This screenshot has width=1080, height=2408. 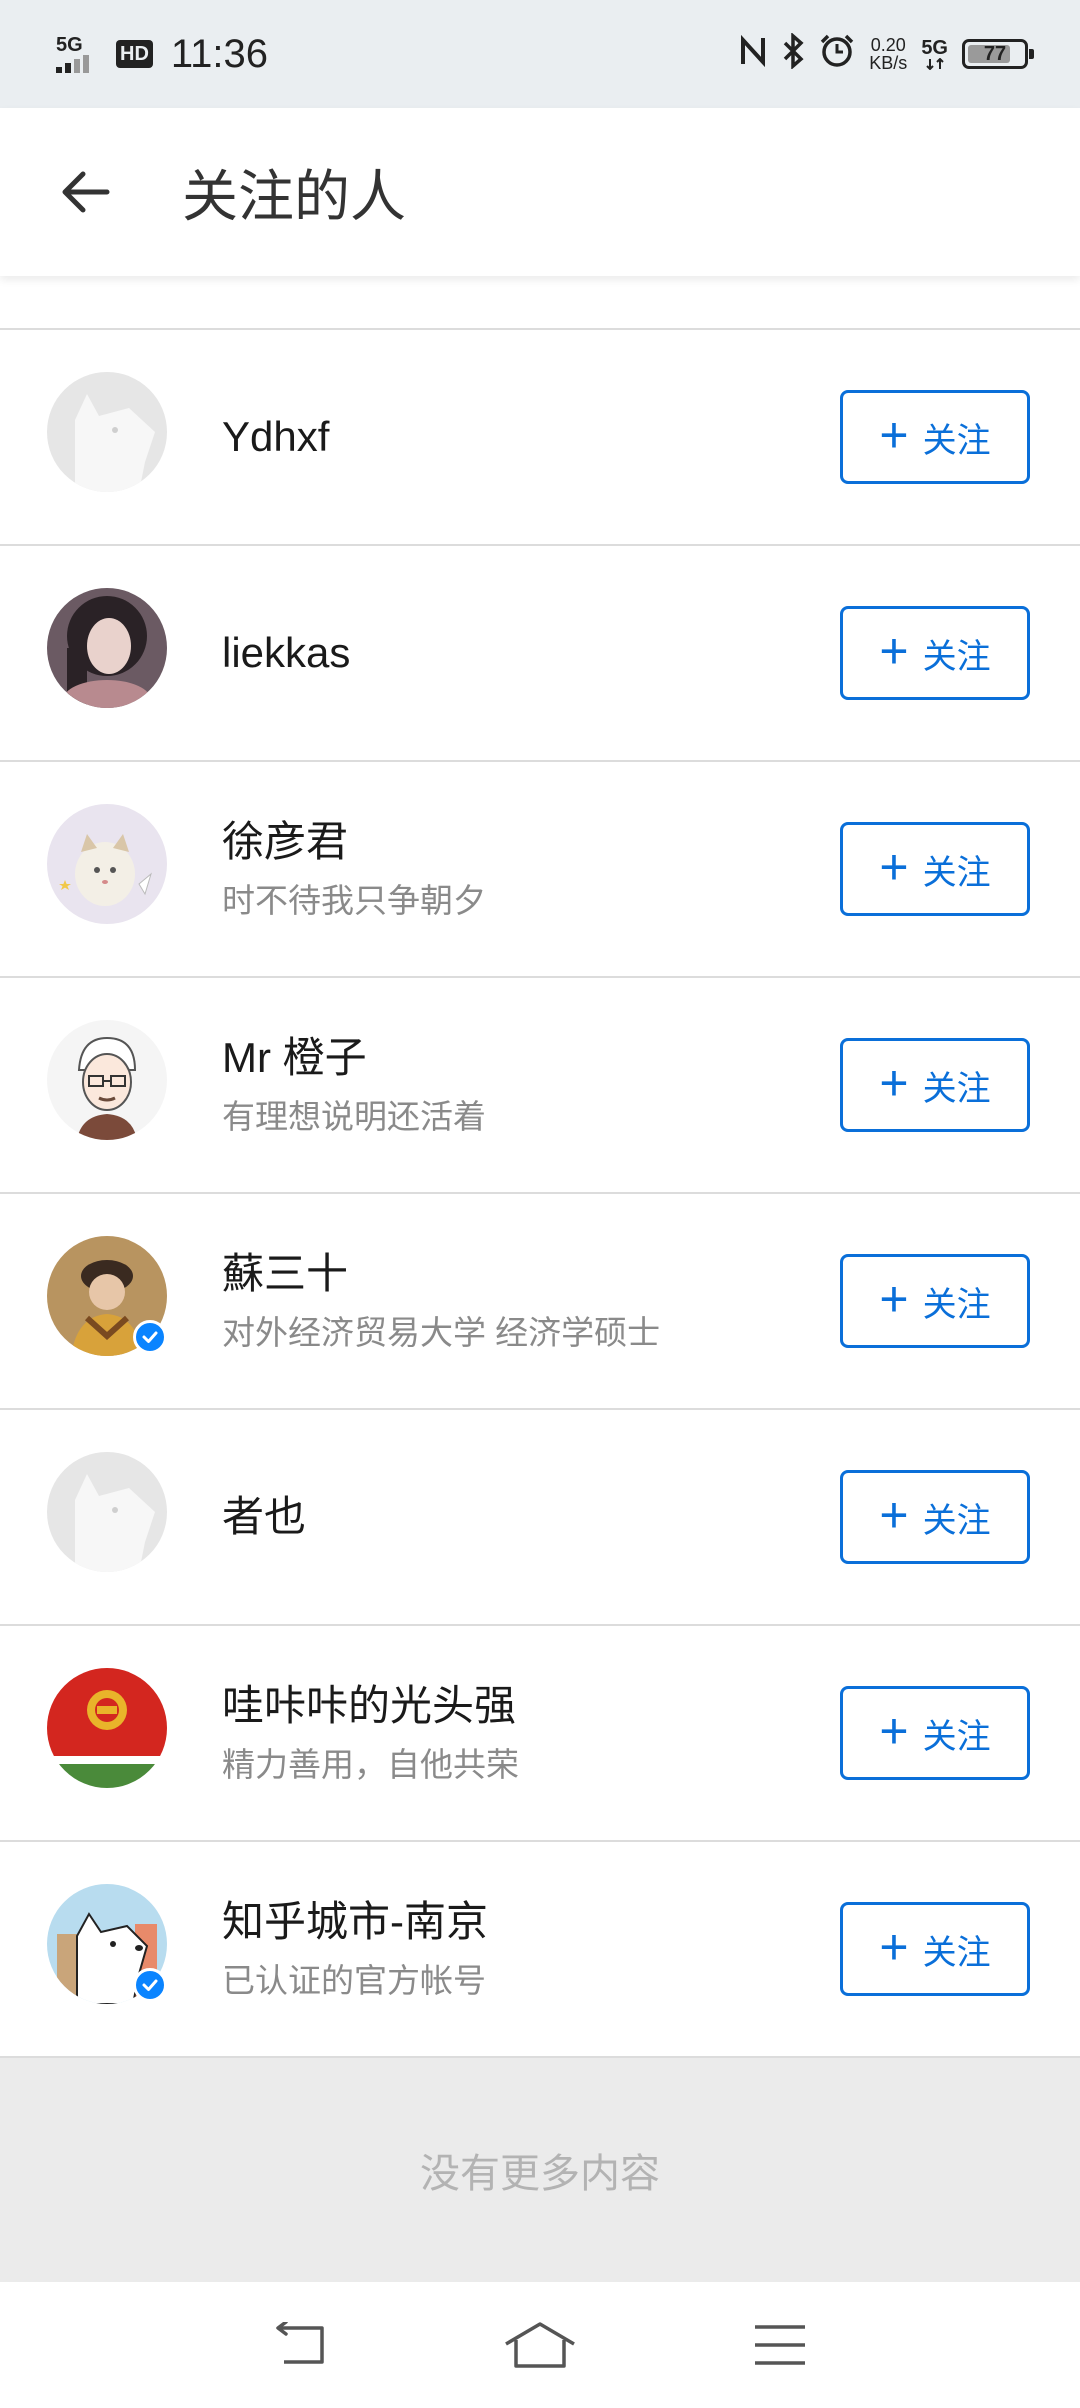 I want to click on signal-bars-icon, so click(x=72, y=64).